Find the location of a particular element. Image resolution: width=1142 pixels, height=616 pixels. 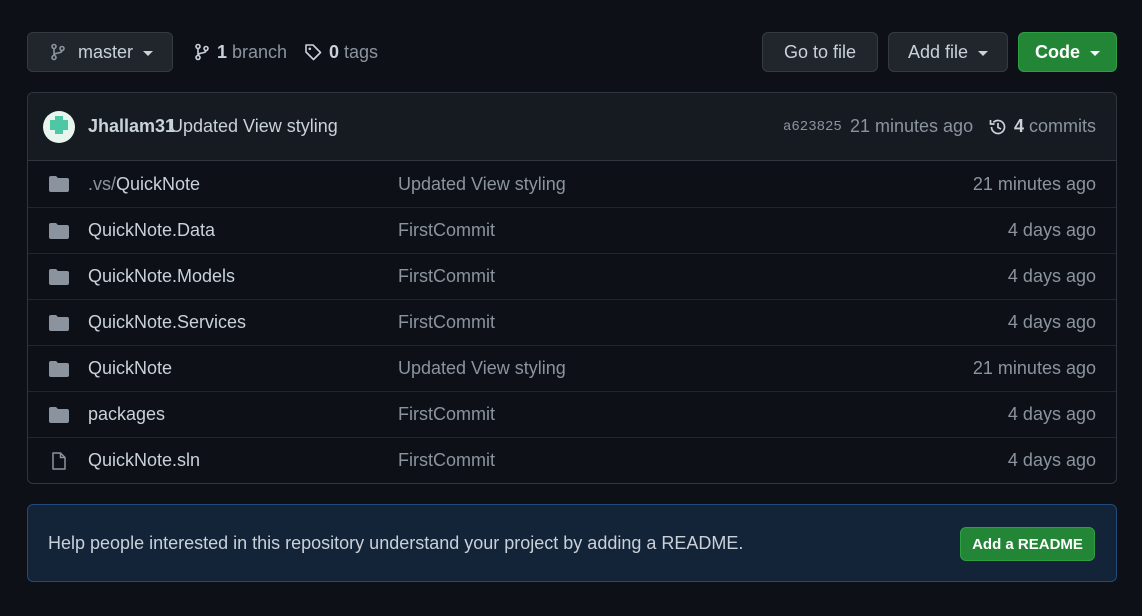

code-label: Code is located at coordinates (1057, 51).